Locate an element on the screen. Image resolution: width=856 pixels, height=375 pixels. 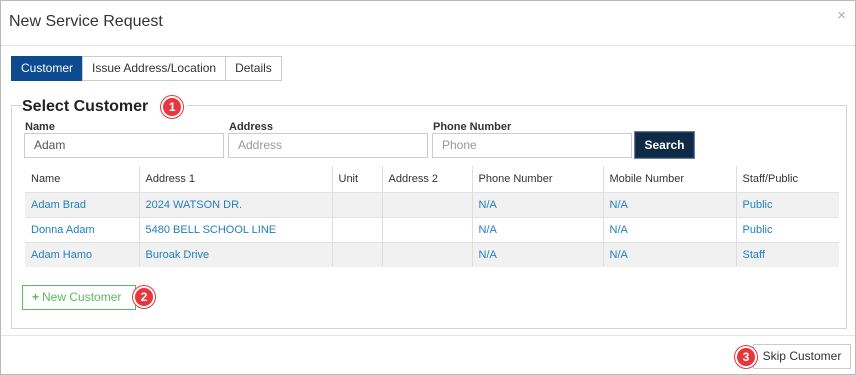
table-row: Adam Brad 2024 WATSON DR. N/A N/A Public is located at coordinates (432, 204).